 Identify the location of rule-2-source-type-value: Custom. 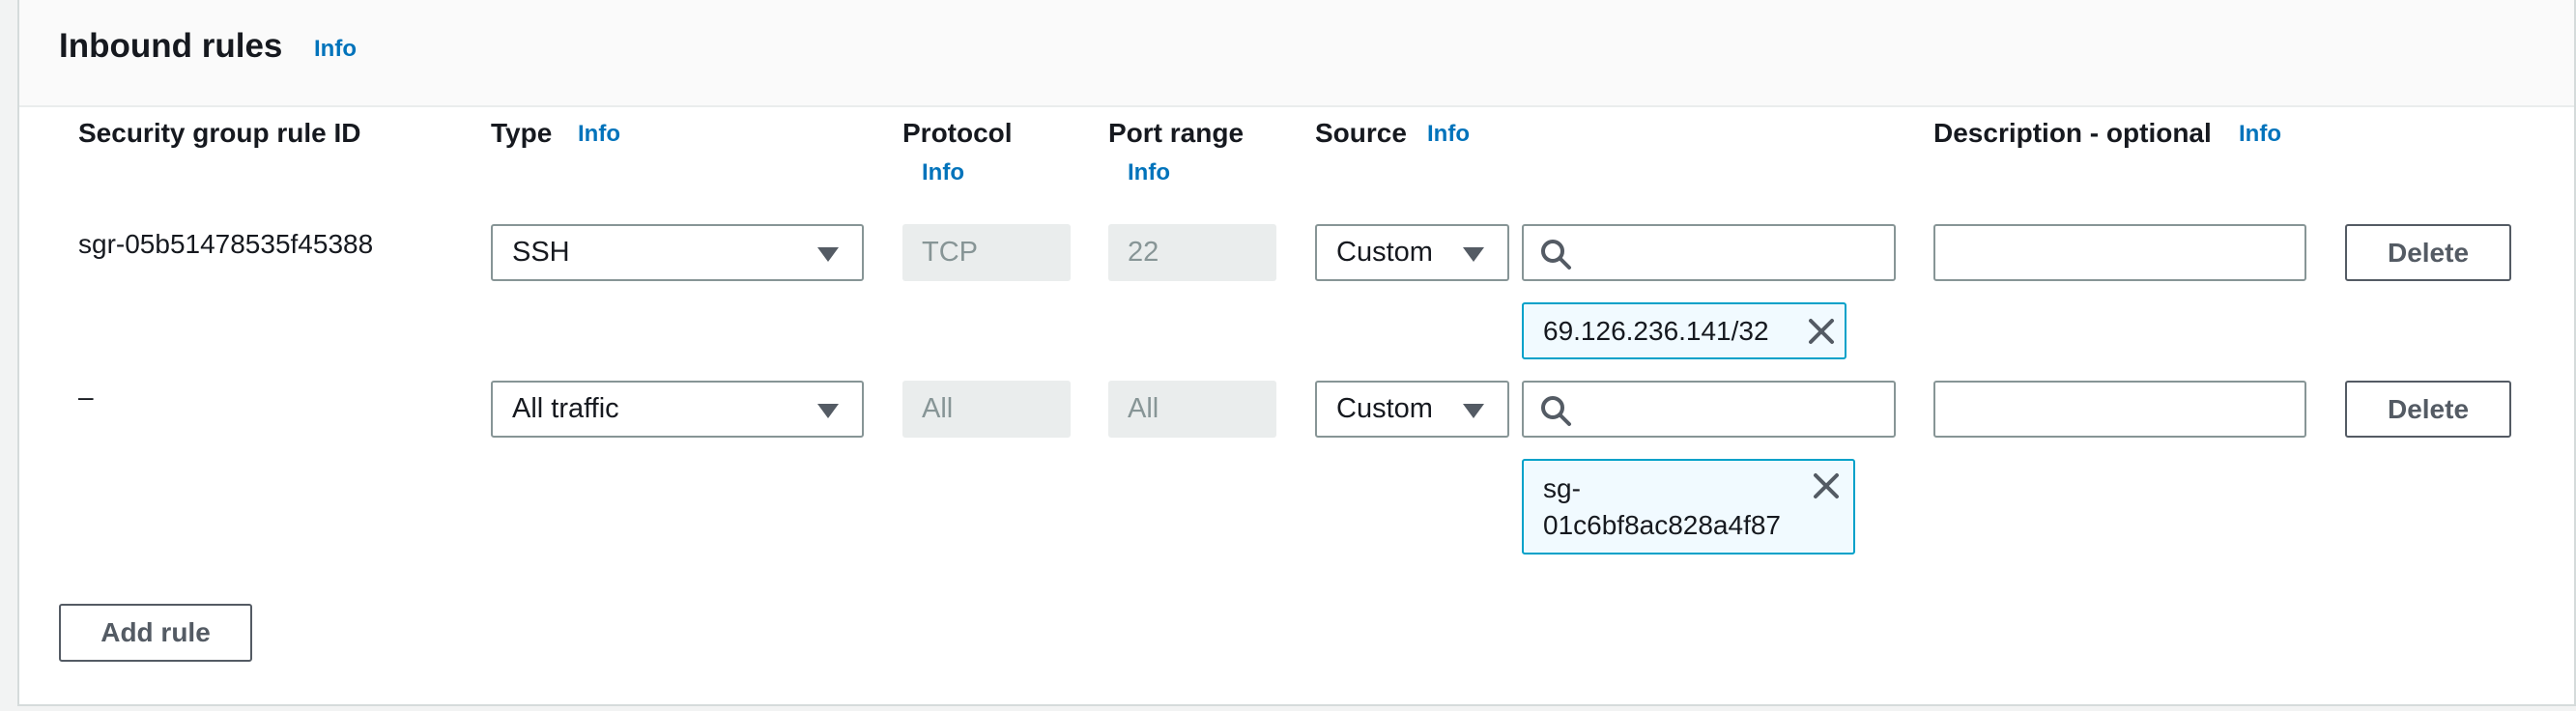
(1385, 409).